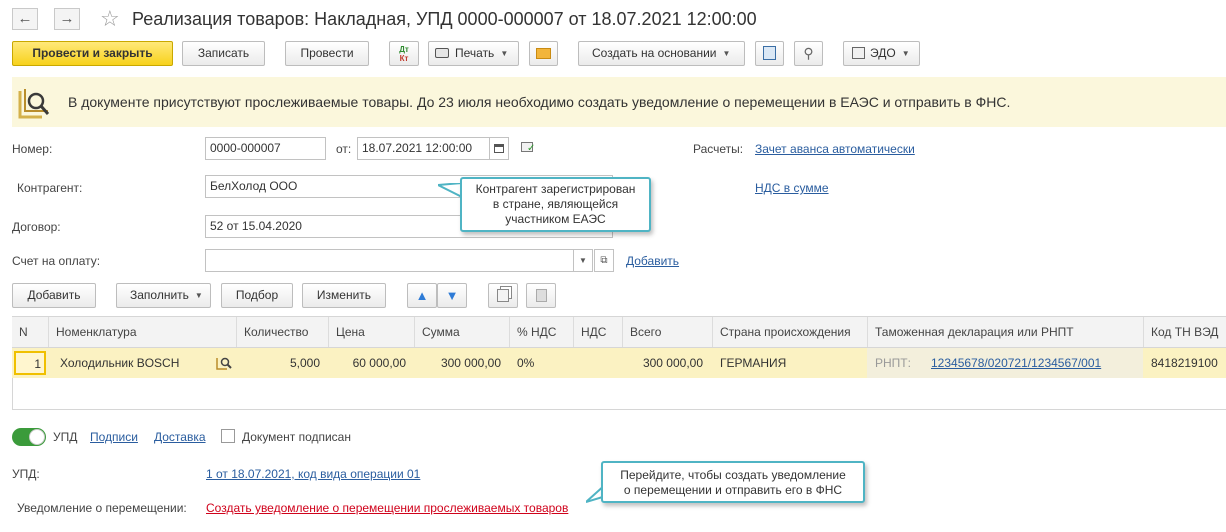 Image resolution: width=1226 pixels, height=532 pixels. What do you see at coordinates (34, 104) in the screenshot?
I see `magnifier-warning-icon` at bounding box center [34, 104].